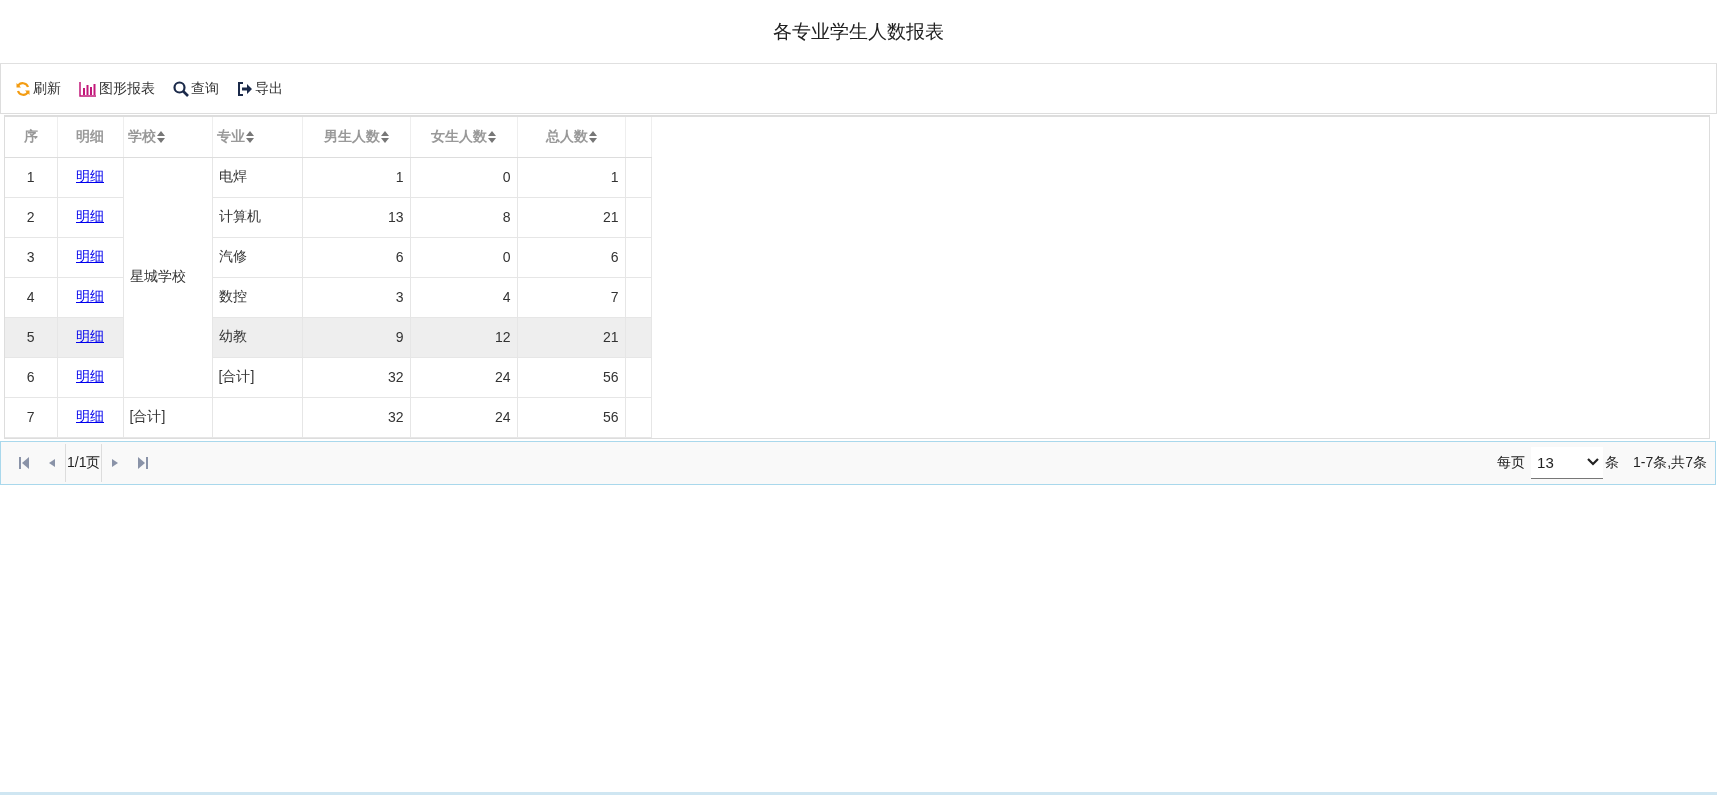 The image size is (1717, 795). What do you see at coordinates (31, 337) in the screenshot?
I see `row-number: 5` at bounding box center [31, 337].